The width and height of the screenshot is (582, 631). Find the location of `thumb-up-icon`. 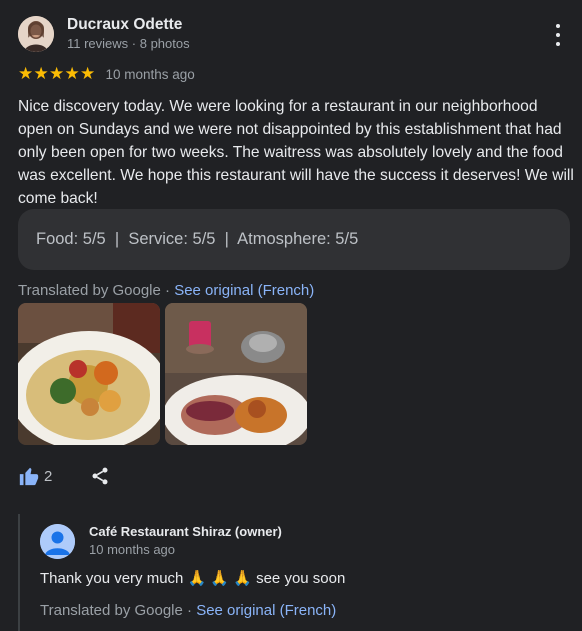

thumb-up-icon is located at coordinates (29, 476).